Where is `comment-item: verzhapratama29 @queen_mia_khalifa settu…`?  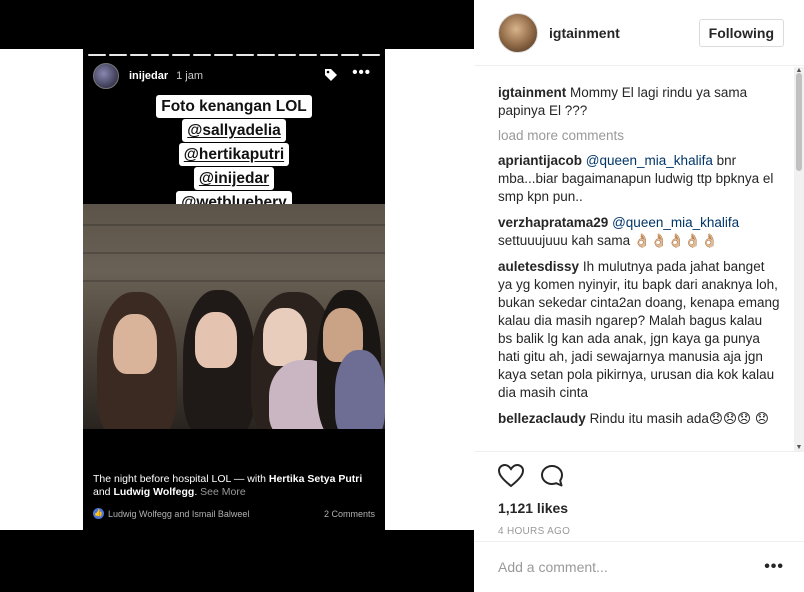 comment-item: verzhapratama29 @queen_mia_khalifa settu… is located at coordinates (639, 232).